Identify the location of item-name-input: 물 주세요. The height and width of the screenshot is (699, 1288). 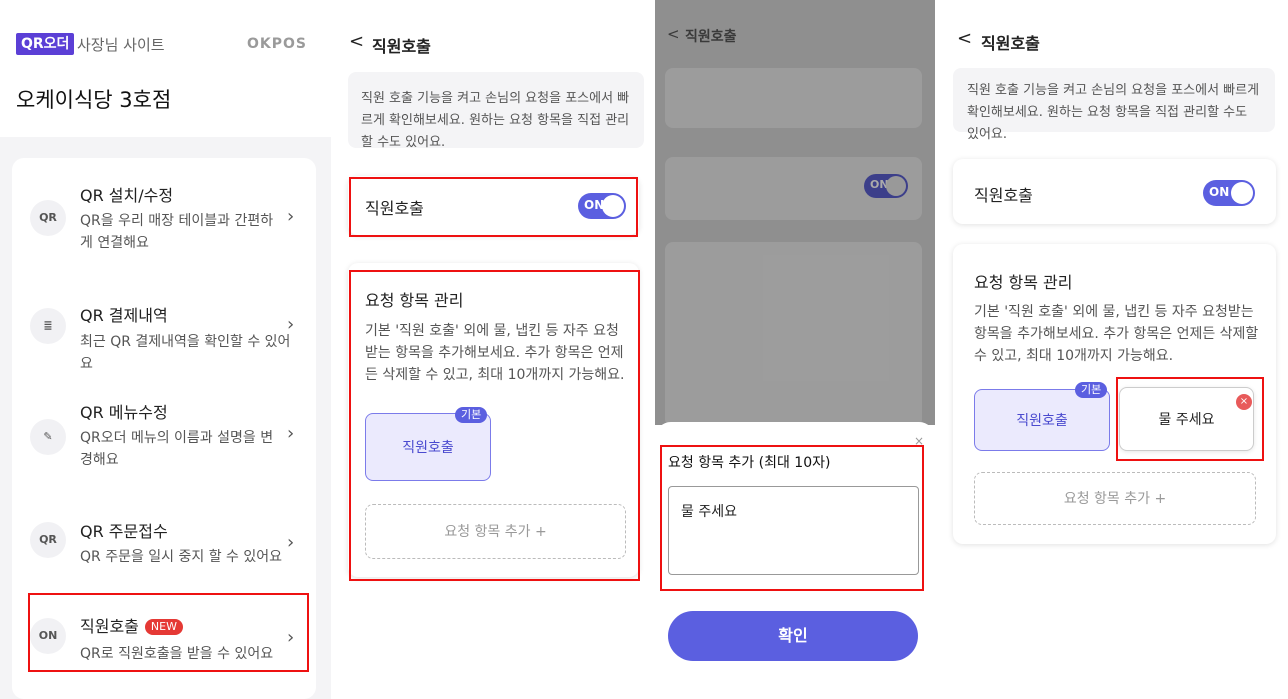
(793, 530).